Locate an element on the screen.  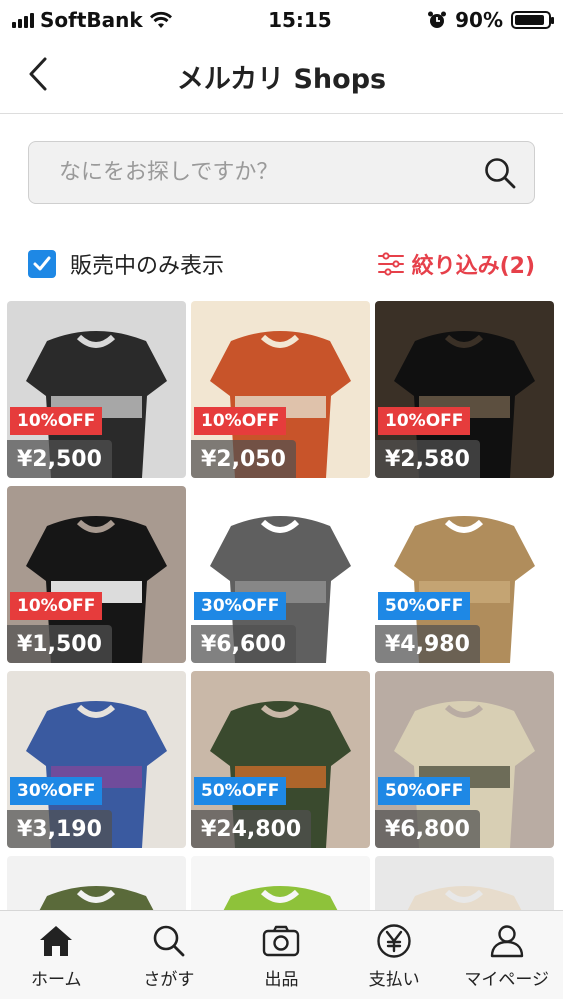
tab-mypage: マイページ is located at coordinates (506, 955).